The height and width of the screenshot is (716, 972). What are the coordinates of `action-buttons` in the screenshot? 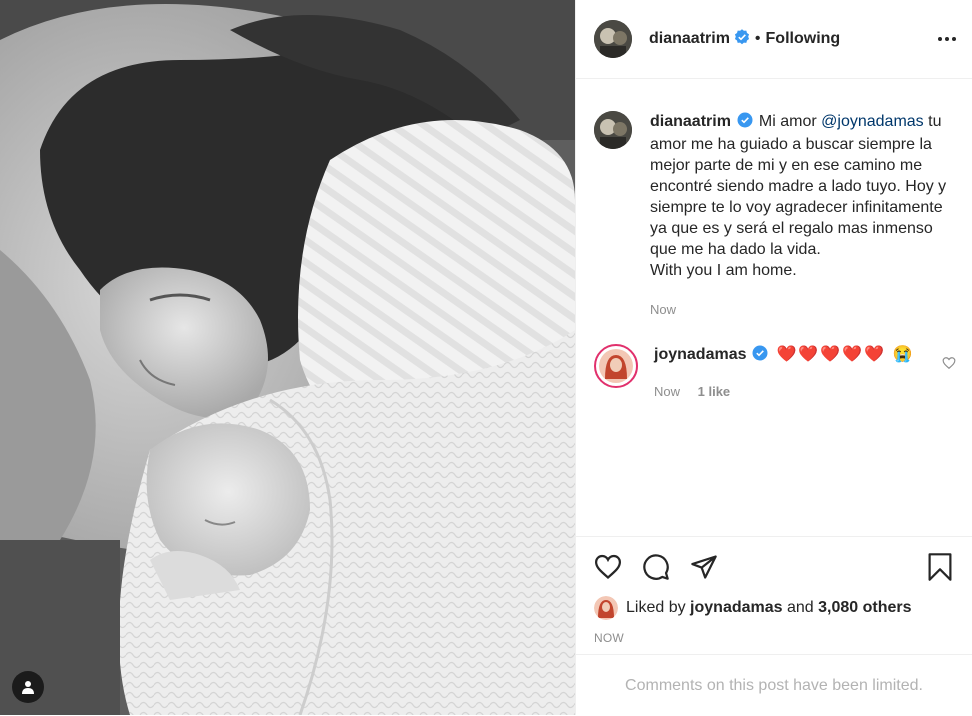 It's located at (774, 567).